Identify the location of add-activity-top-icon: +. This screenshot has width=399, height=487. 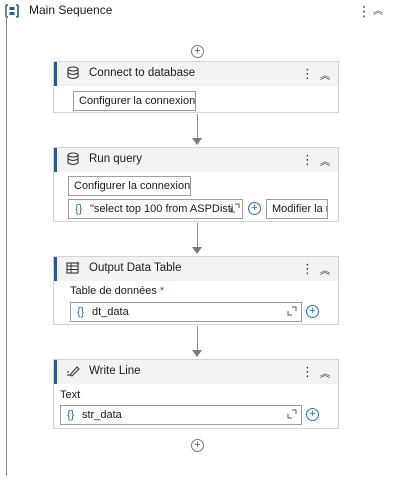
(197, 51).